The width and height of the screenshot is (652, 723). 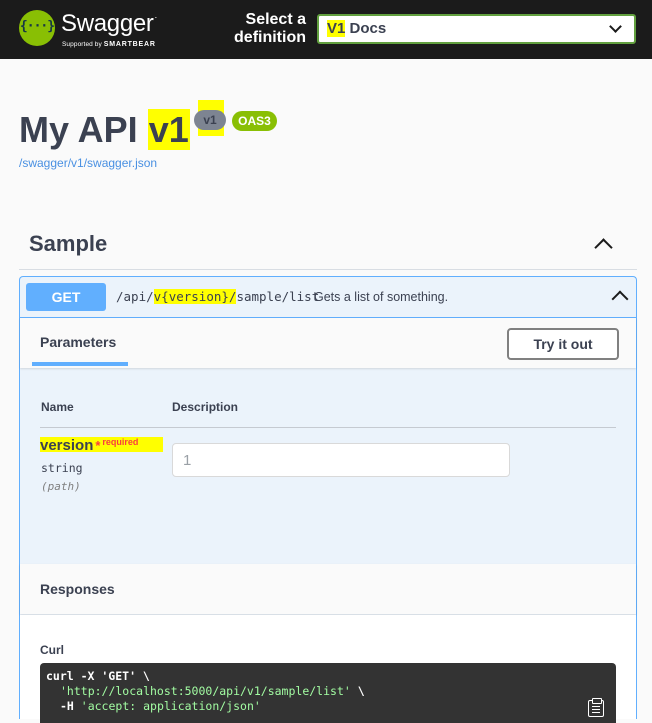 What do you see at coordinates (109, 24) in the screenshot?
I see `brand-name: Swagger.` at bounding box center [109, 24].